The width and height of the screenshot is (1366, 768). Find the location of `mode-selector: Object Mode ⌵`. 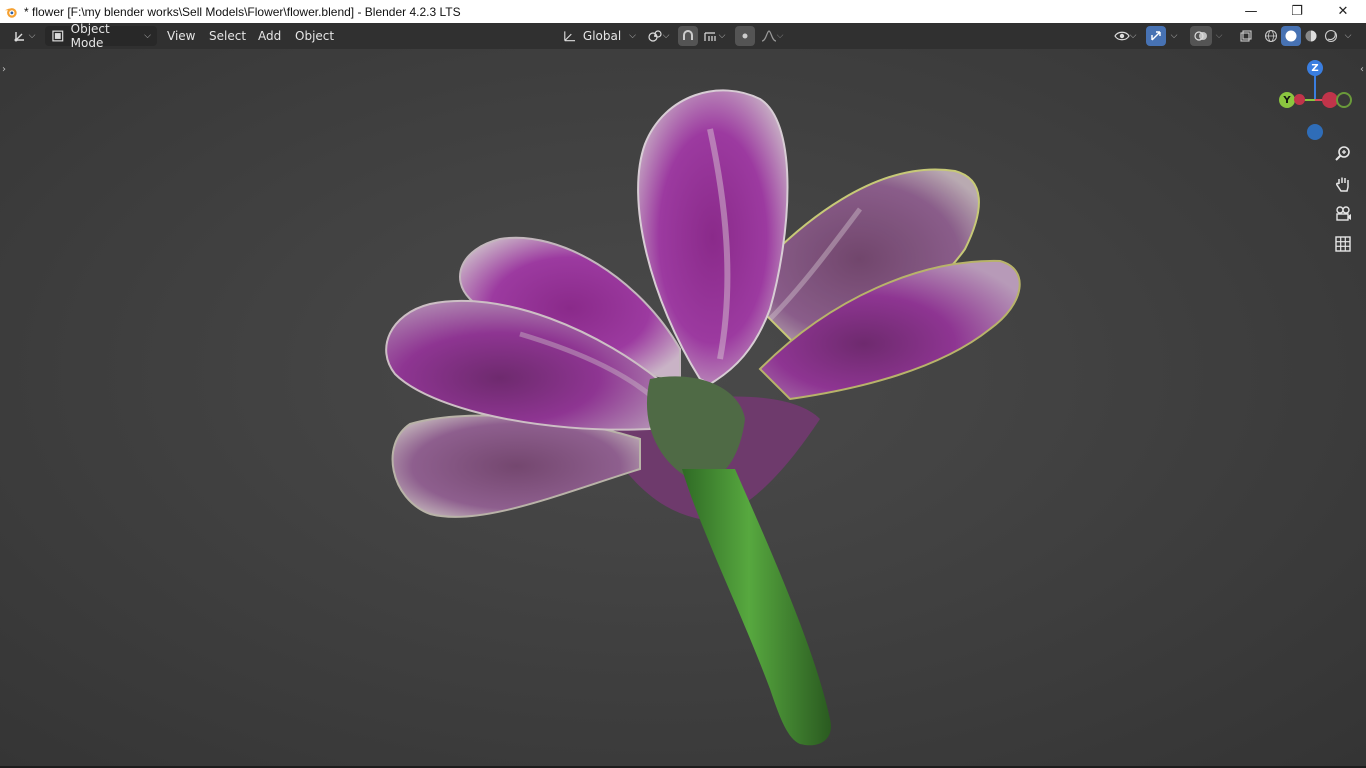

mode-selector: Object Mode ⌵ is located at coordinates (101, 36).